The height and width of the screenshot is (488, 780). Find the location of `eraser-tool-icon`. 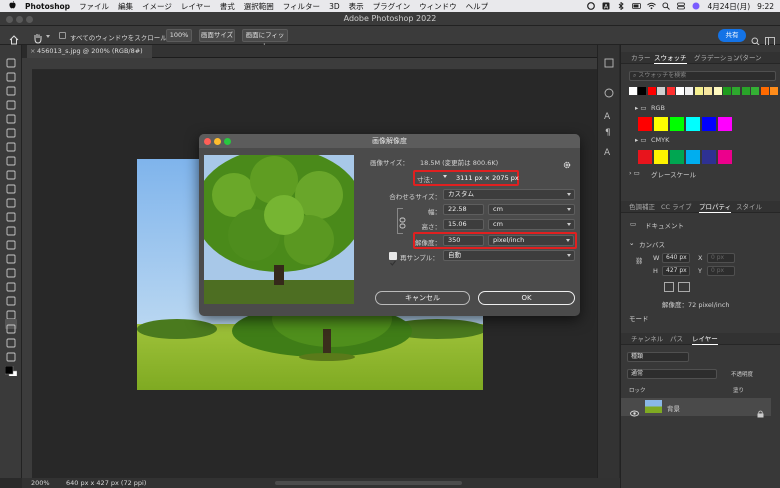

eraser-tool-icon is located at coordinates (11, 214).